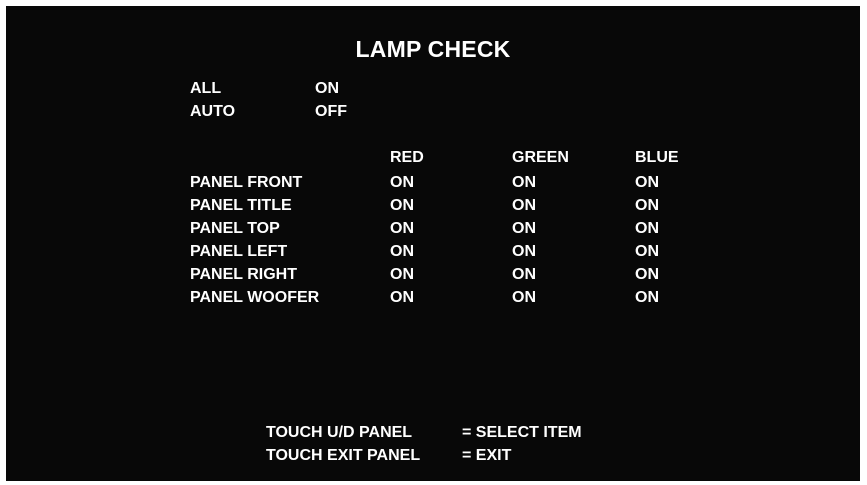  I want to click on global-label-auto: AUTO, so click(213, 111).